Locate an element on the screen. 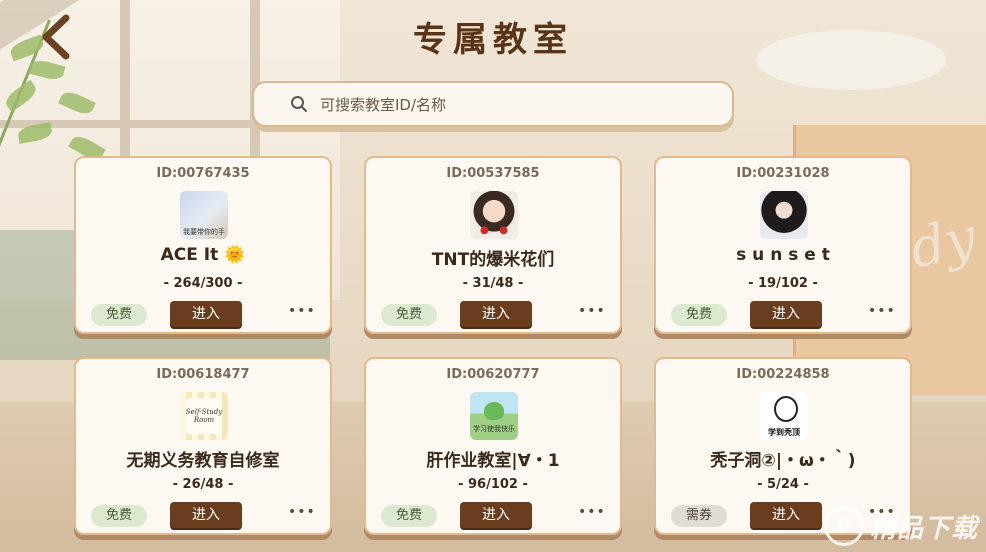  watermark-p-icon: P is located at coordinates (843, 526).